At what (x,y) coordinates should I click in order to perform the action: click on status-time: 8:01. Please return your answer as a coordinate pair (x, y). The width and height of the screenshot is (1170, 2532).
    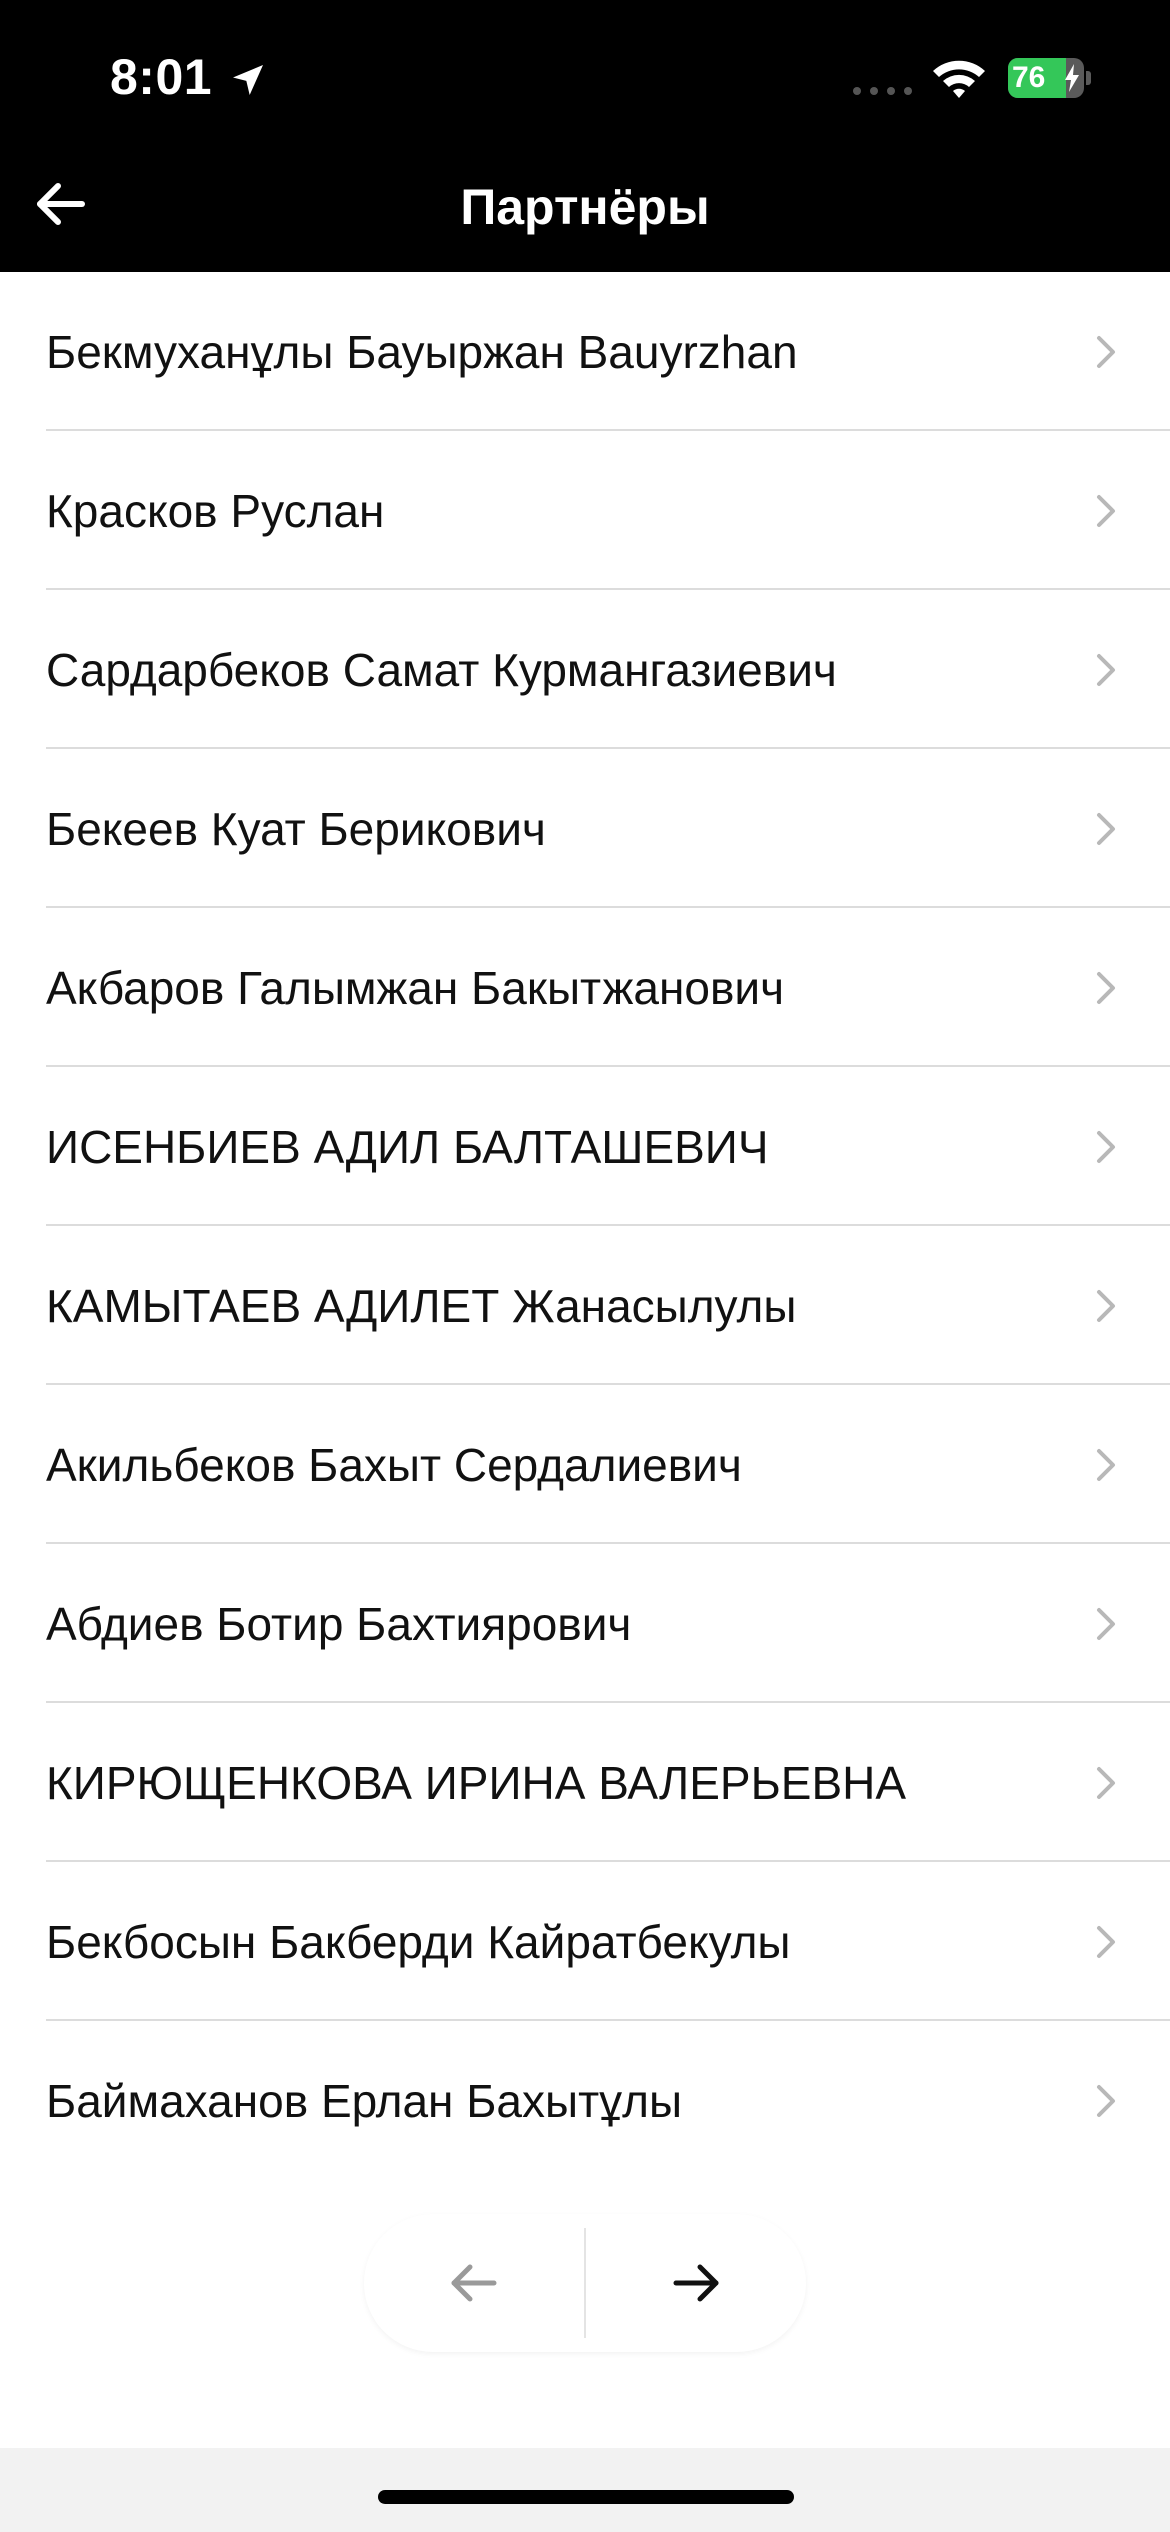
    Looking at the image, I should click on (161, 77).